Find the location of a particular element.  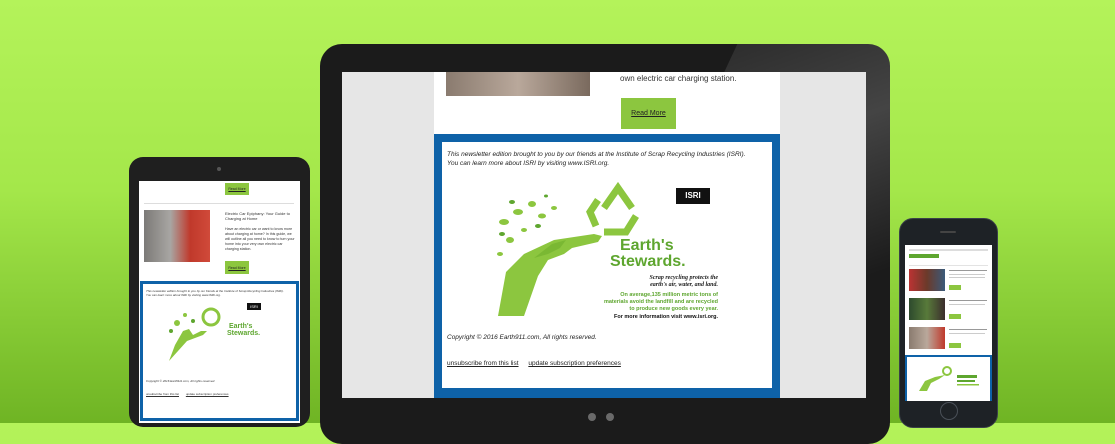

page-dots is located at coordinates (606, 417).